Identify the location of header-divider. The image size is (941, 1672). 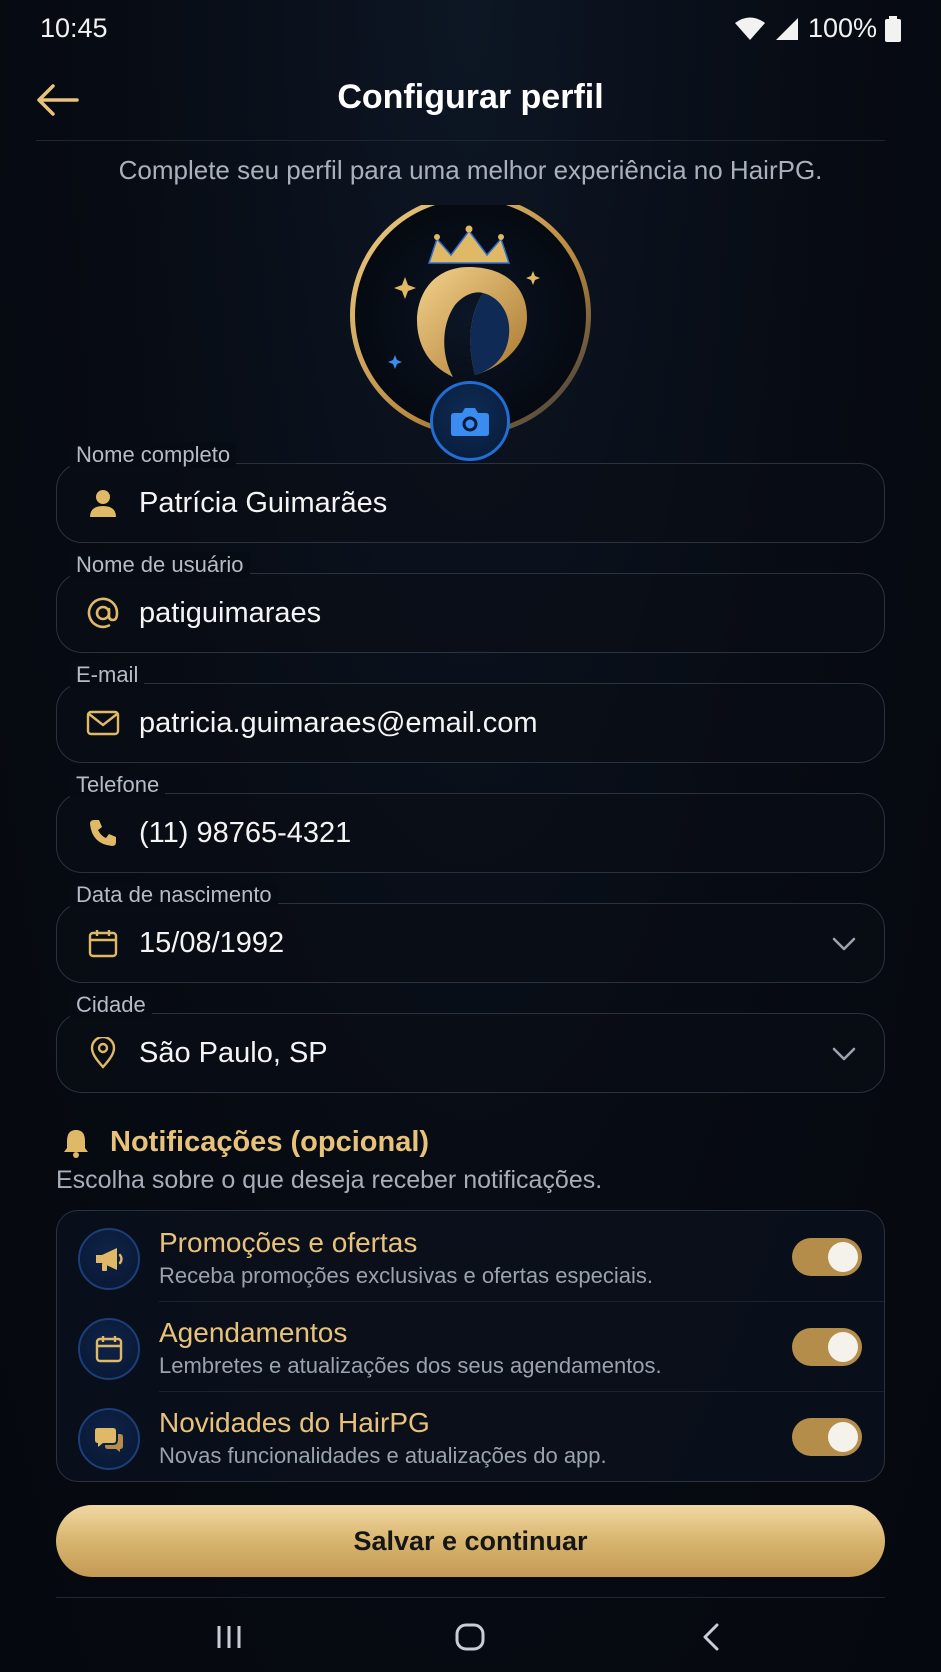
(460, 140).